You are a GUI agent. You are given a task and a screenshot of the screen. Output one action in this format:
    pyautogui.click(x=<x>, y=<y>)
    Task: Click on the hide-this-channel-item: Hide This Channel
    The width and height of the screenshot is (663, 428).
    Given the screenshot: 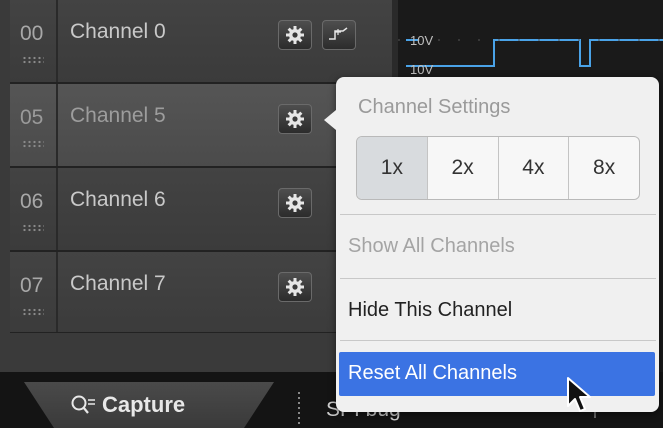 What is the action you would take?
    pyautogui.click(x=430, y=310)
    